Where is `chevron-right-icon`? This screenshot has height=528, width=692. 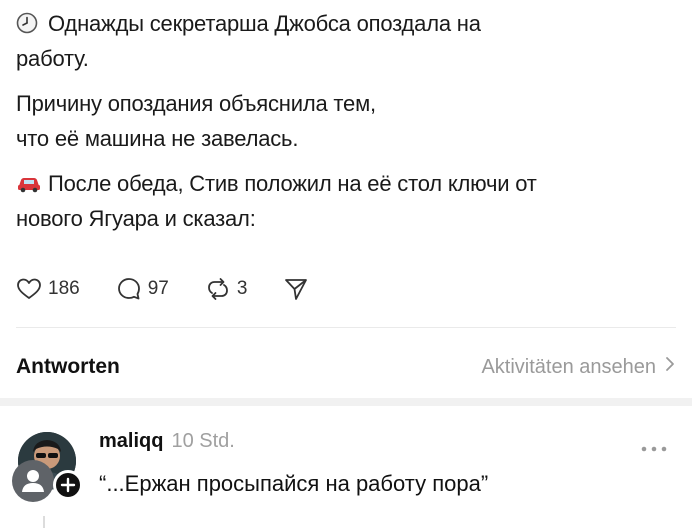 chevron-right-icon is located at coordinates (666, 367).